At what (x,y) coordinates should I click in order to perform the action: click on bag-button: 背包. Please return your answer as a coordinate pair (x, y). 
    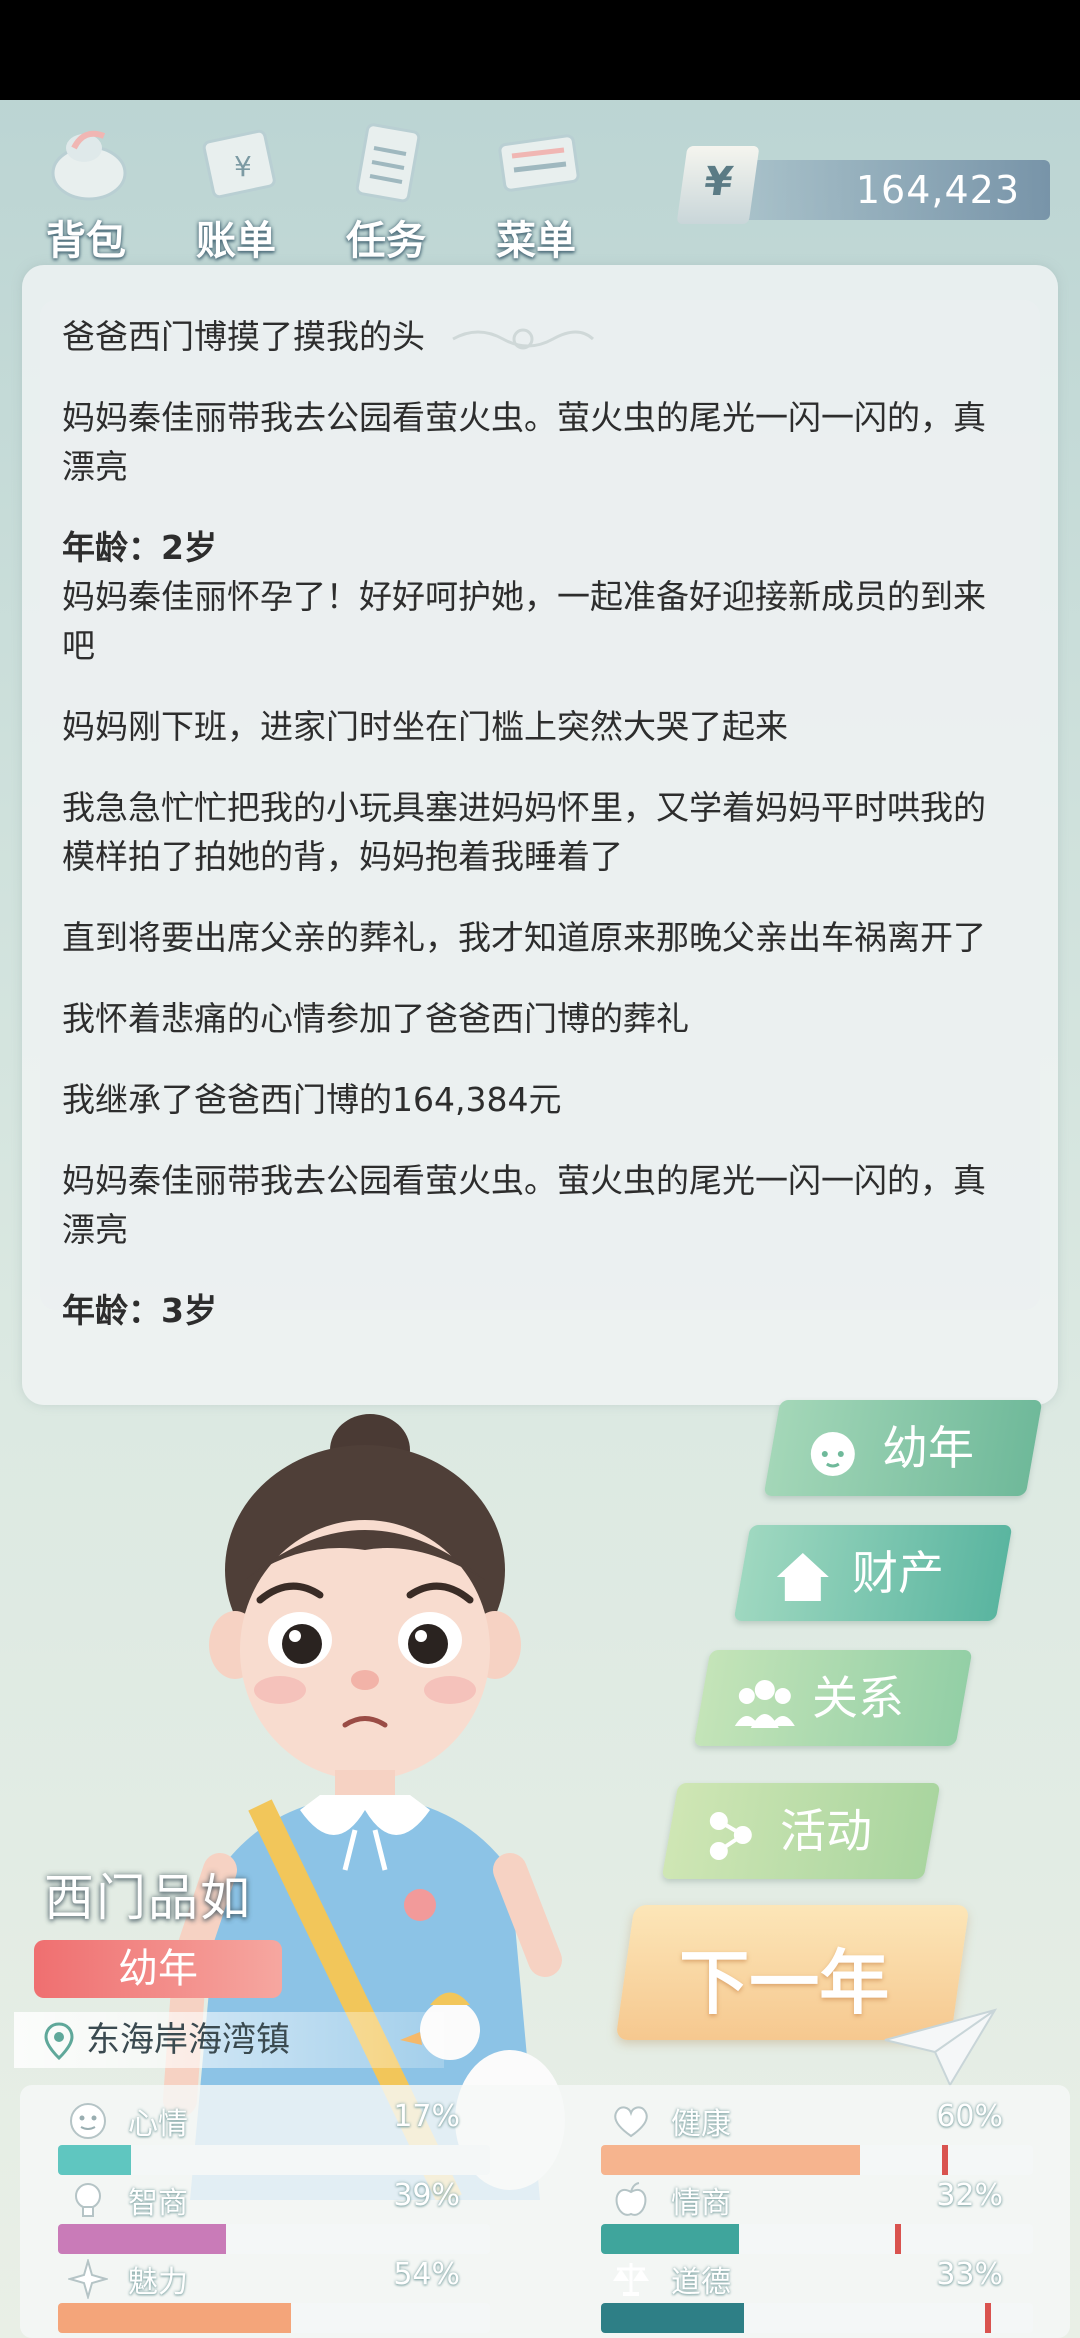
    Looking at the image, I should click on (86, 187).